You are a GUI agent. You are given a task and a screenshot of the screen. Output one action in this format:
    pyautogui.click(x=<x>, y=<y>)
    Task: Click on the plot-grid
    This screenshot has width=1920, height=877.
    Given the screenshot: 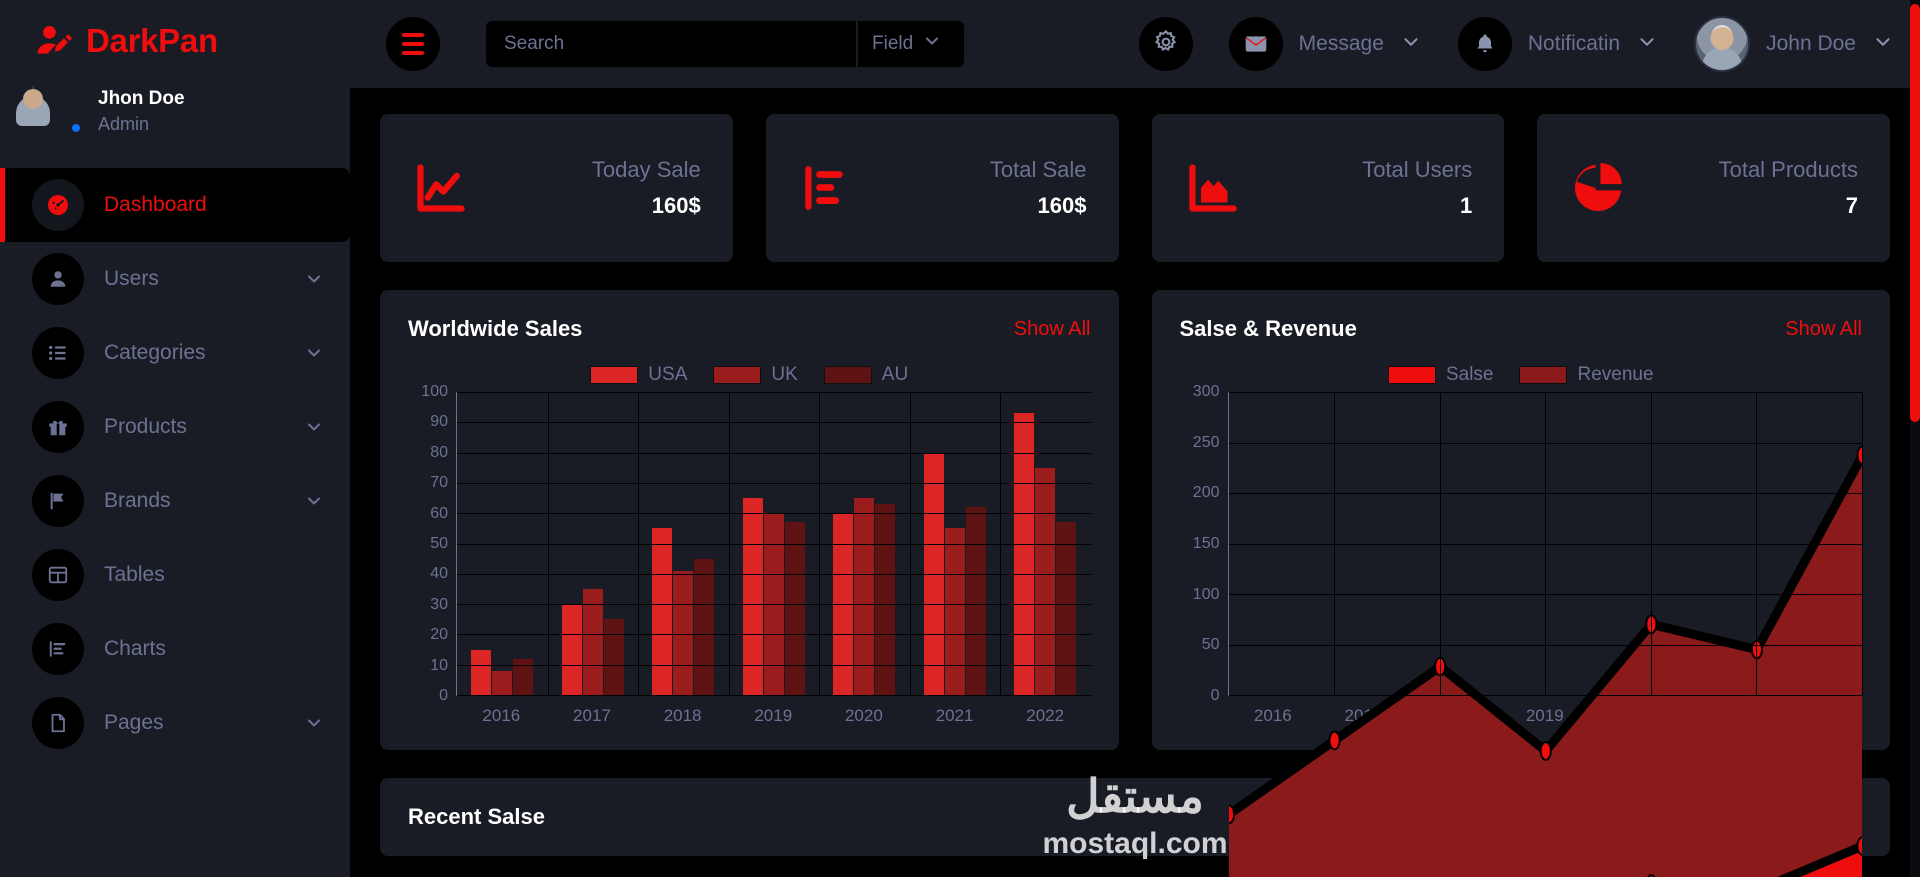 What is the action you would take?
    pyautogui.click(x=773, y=544)
    